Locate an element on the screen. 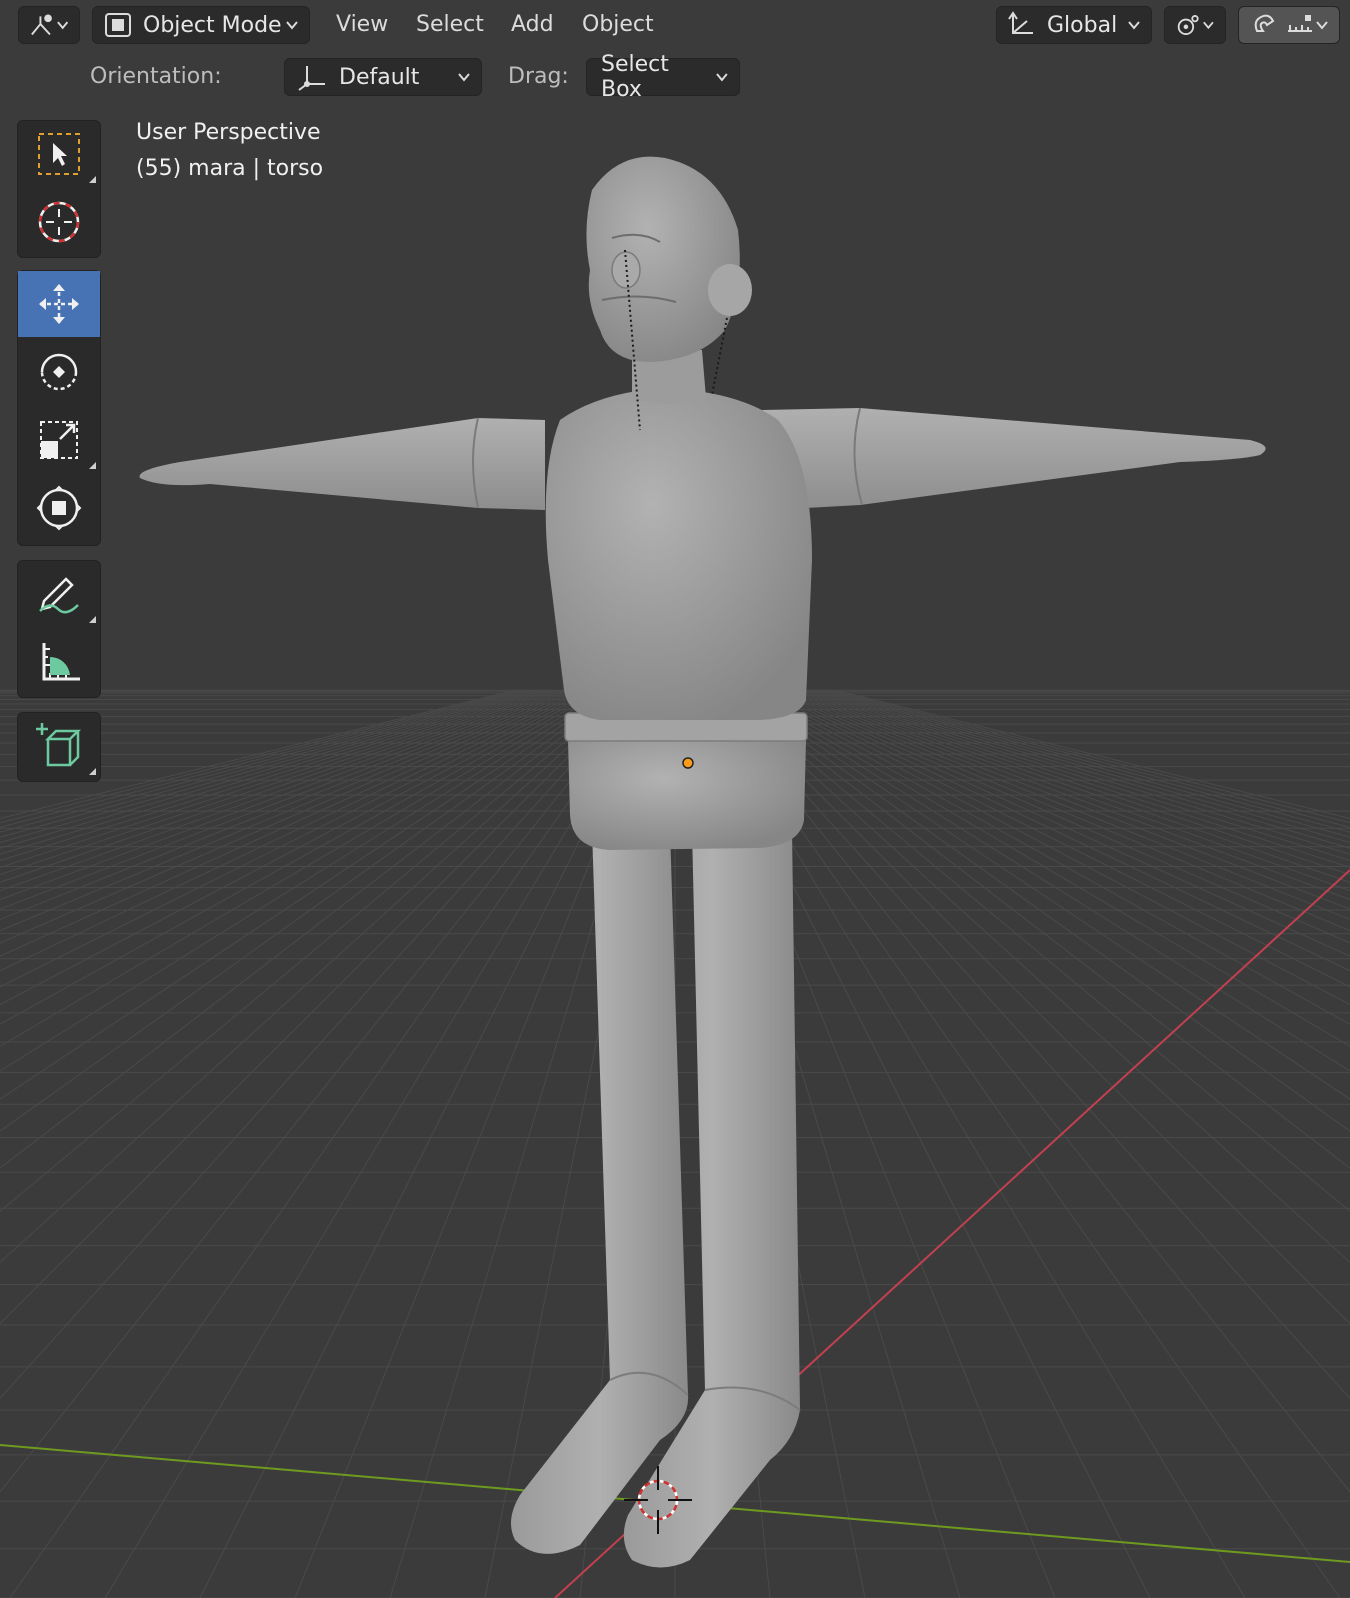  object-info-label: (55) mara | torso is located at coordinates (230, 168).